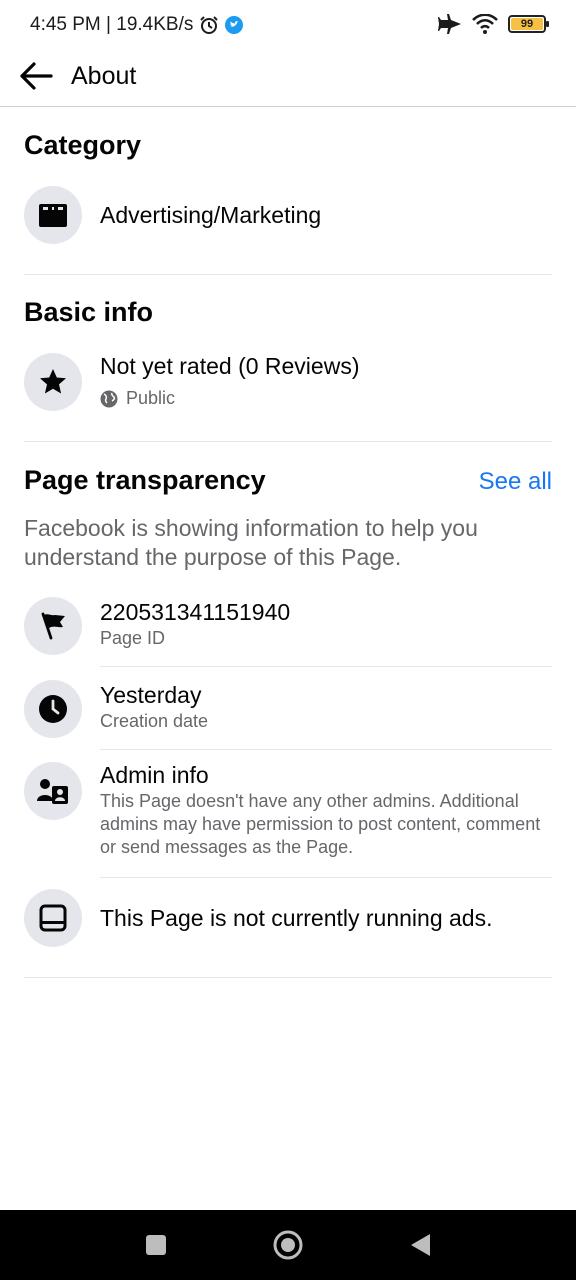 The width and height of the screenshot is (576, 1280). Describe the element at coordinates (449, 24) in the screenshot. I see `airplane-mode-icon` at that location.